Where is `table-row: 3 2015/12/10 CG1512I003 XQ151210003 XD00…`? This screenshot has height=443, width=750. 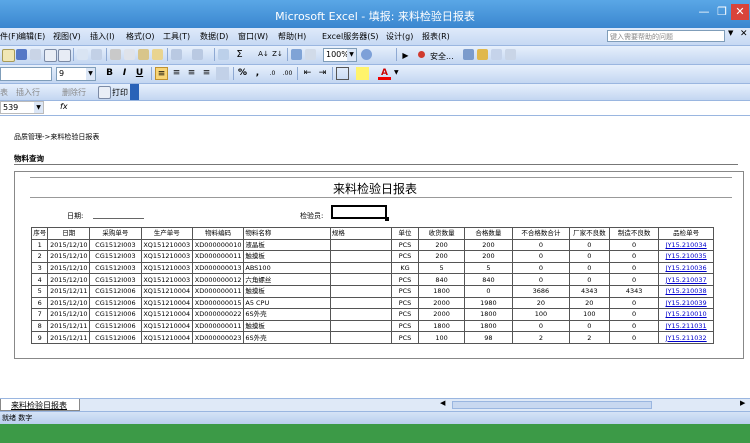
table-row: 3 2015/12/10 CG1512I003 XQ151210003 XD00… is located at coordinates (372, 268).